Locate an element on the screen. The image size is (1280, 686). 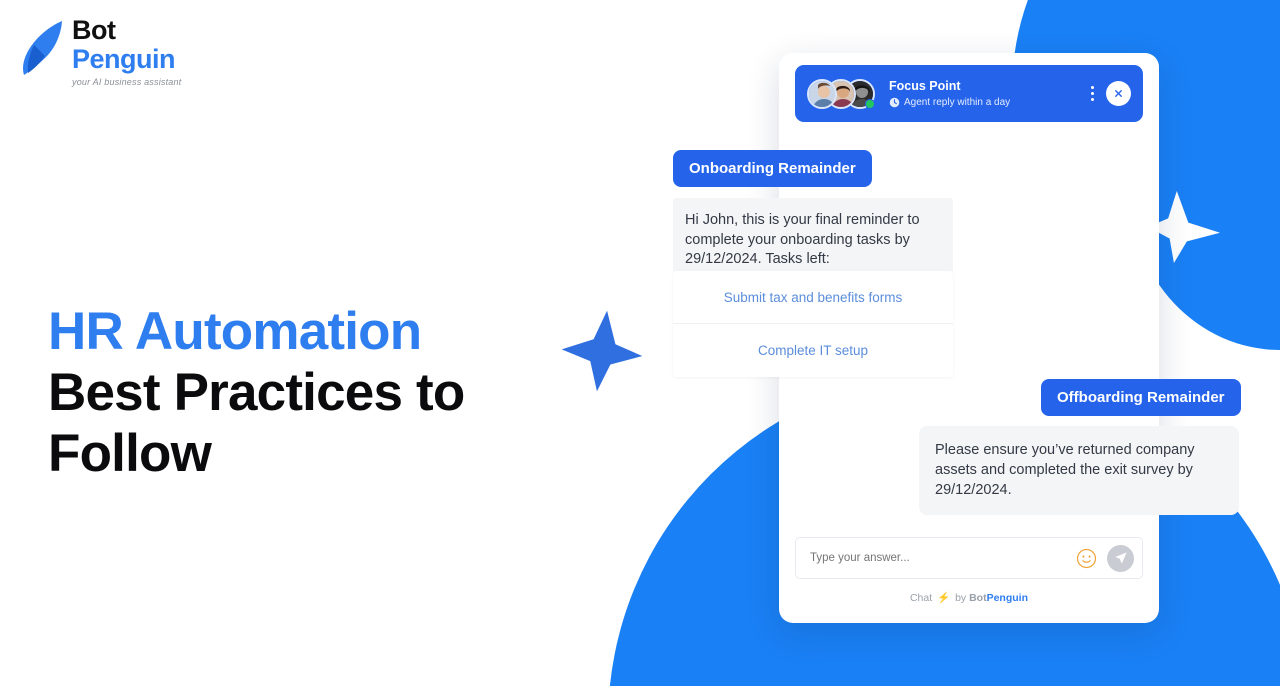
quick-reply-option-2: Complete IT setup is located at coordinates (813, 350).